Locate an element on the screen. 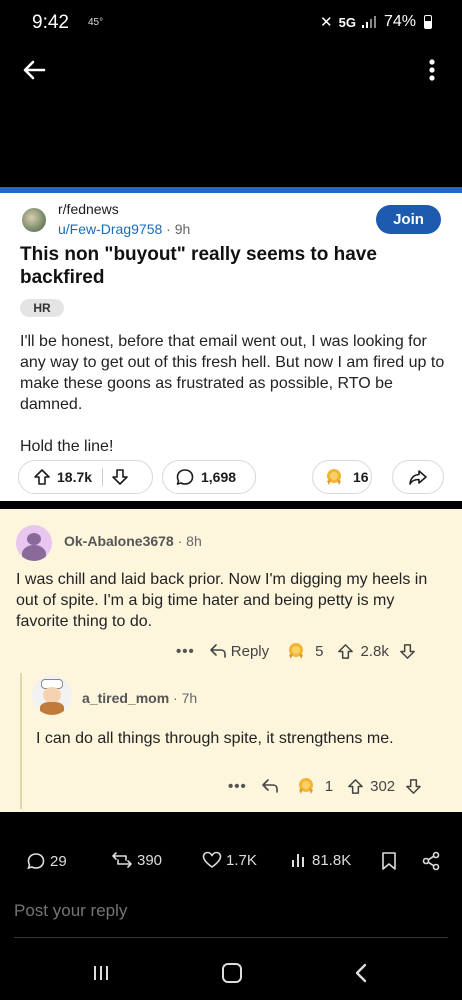 The height and width of the screenshot is (1000, 462). post-body-paragraph: Hold the line! is located at coordinates (67, 446).